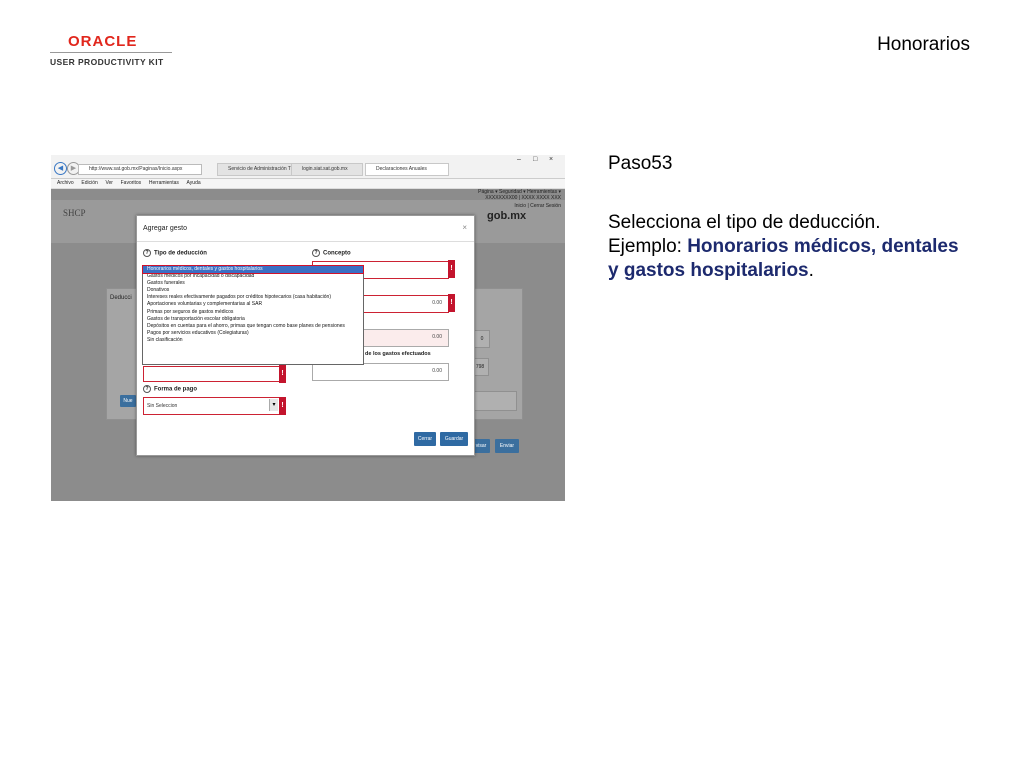 The image size is (1024, 768). Describe the element at coordinates (454, 439) in the screenshot. I see `save-button: Guardar` at that location.